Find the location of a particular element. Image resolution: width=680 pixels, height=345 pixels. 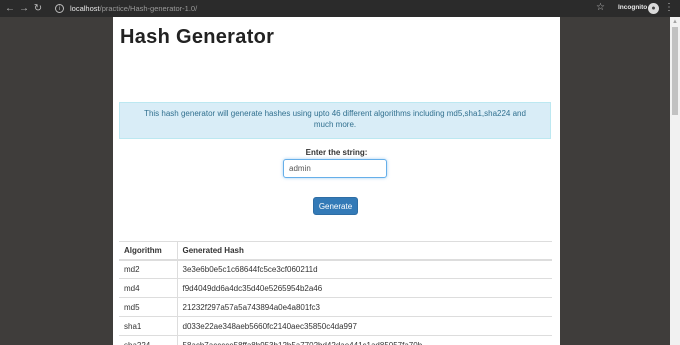

page-title: Hash Generator is located at coordinates (197, 37).